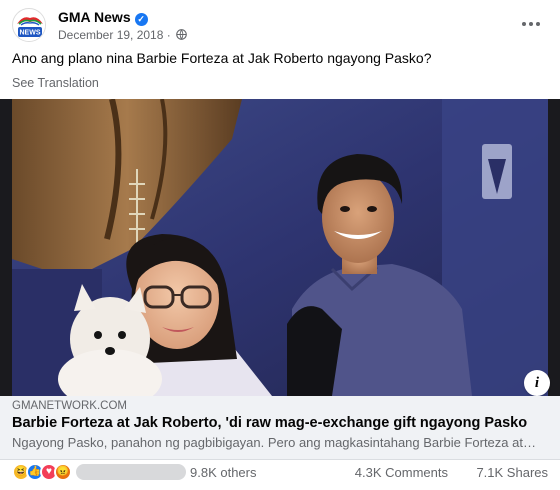 The width and height of the screenshot is (560, 490). What do you see at coordinates (537, 383) in the screenshot?
I see `info-icon: i` at bounding box center [537, 383].